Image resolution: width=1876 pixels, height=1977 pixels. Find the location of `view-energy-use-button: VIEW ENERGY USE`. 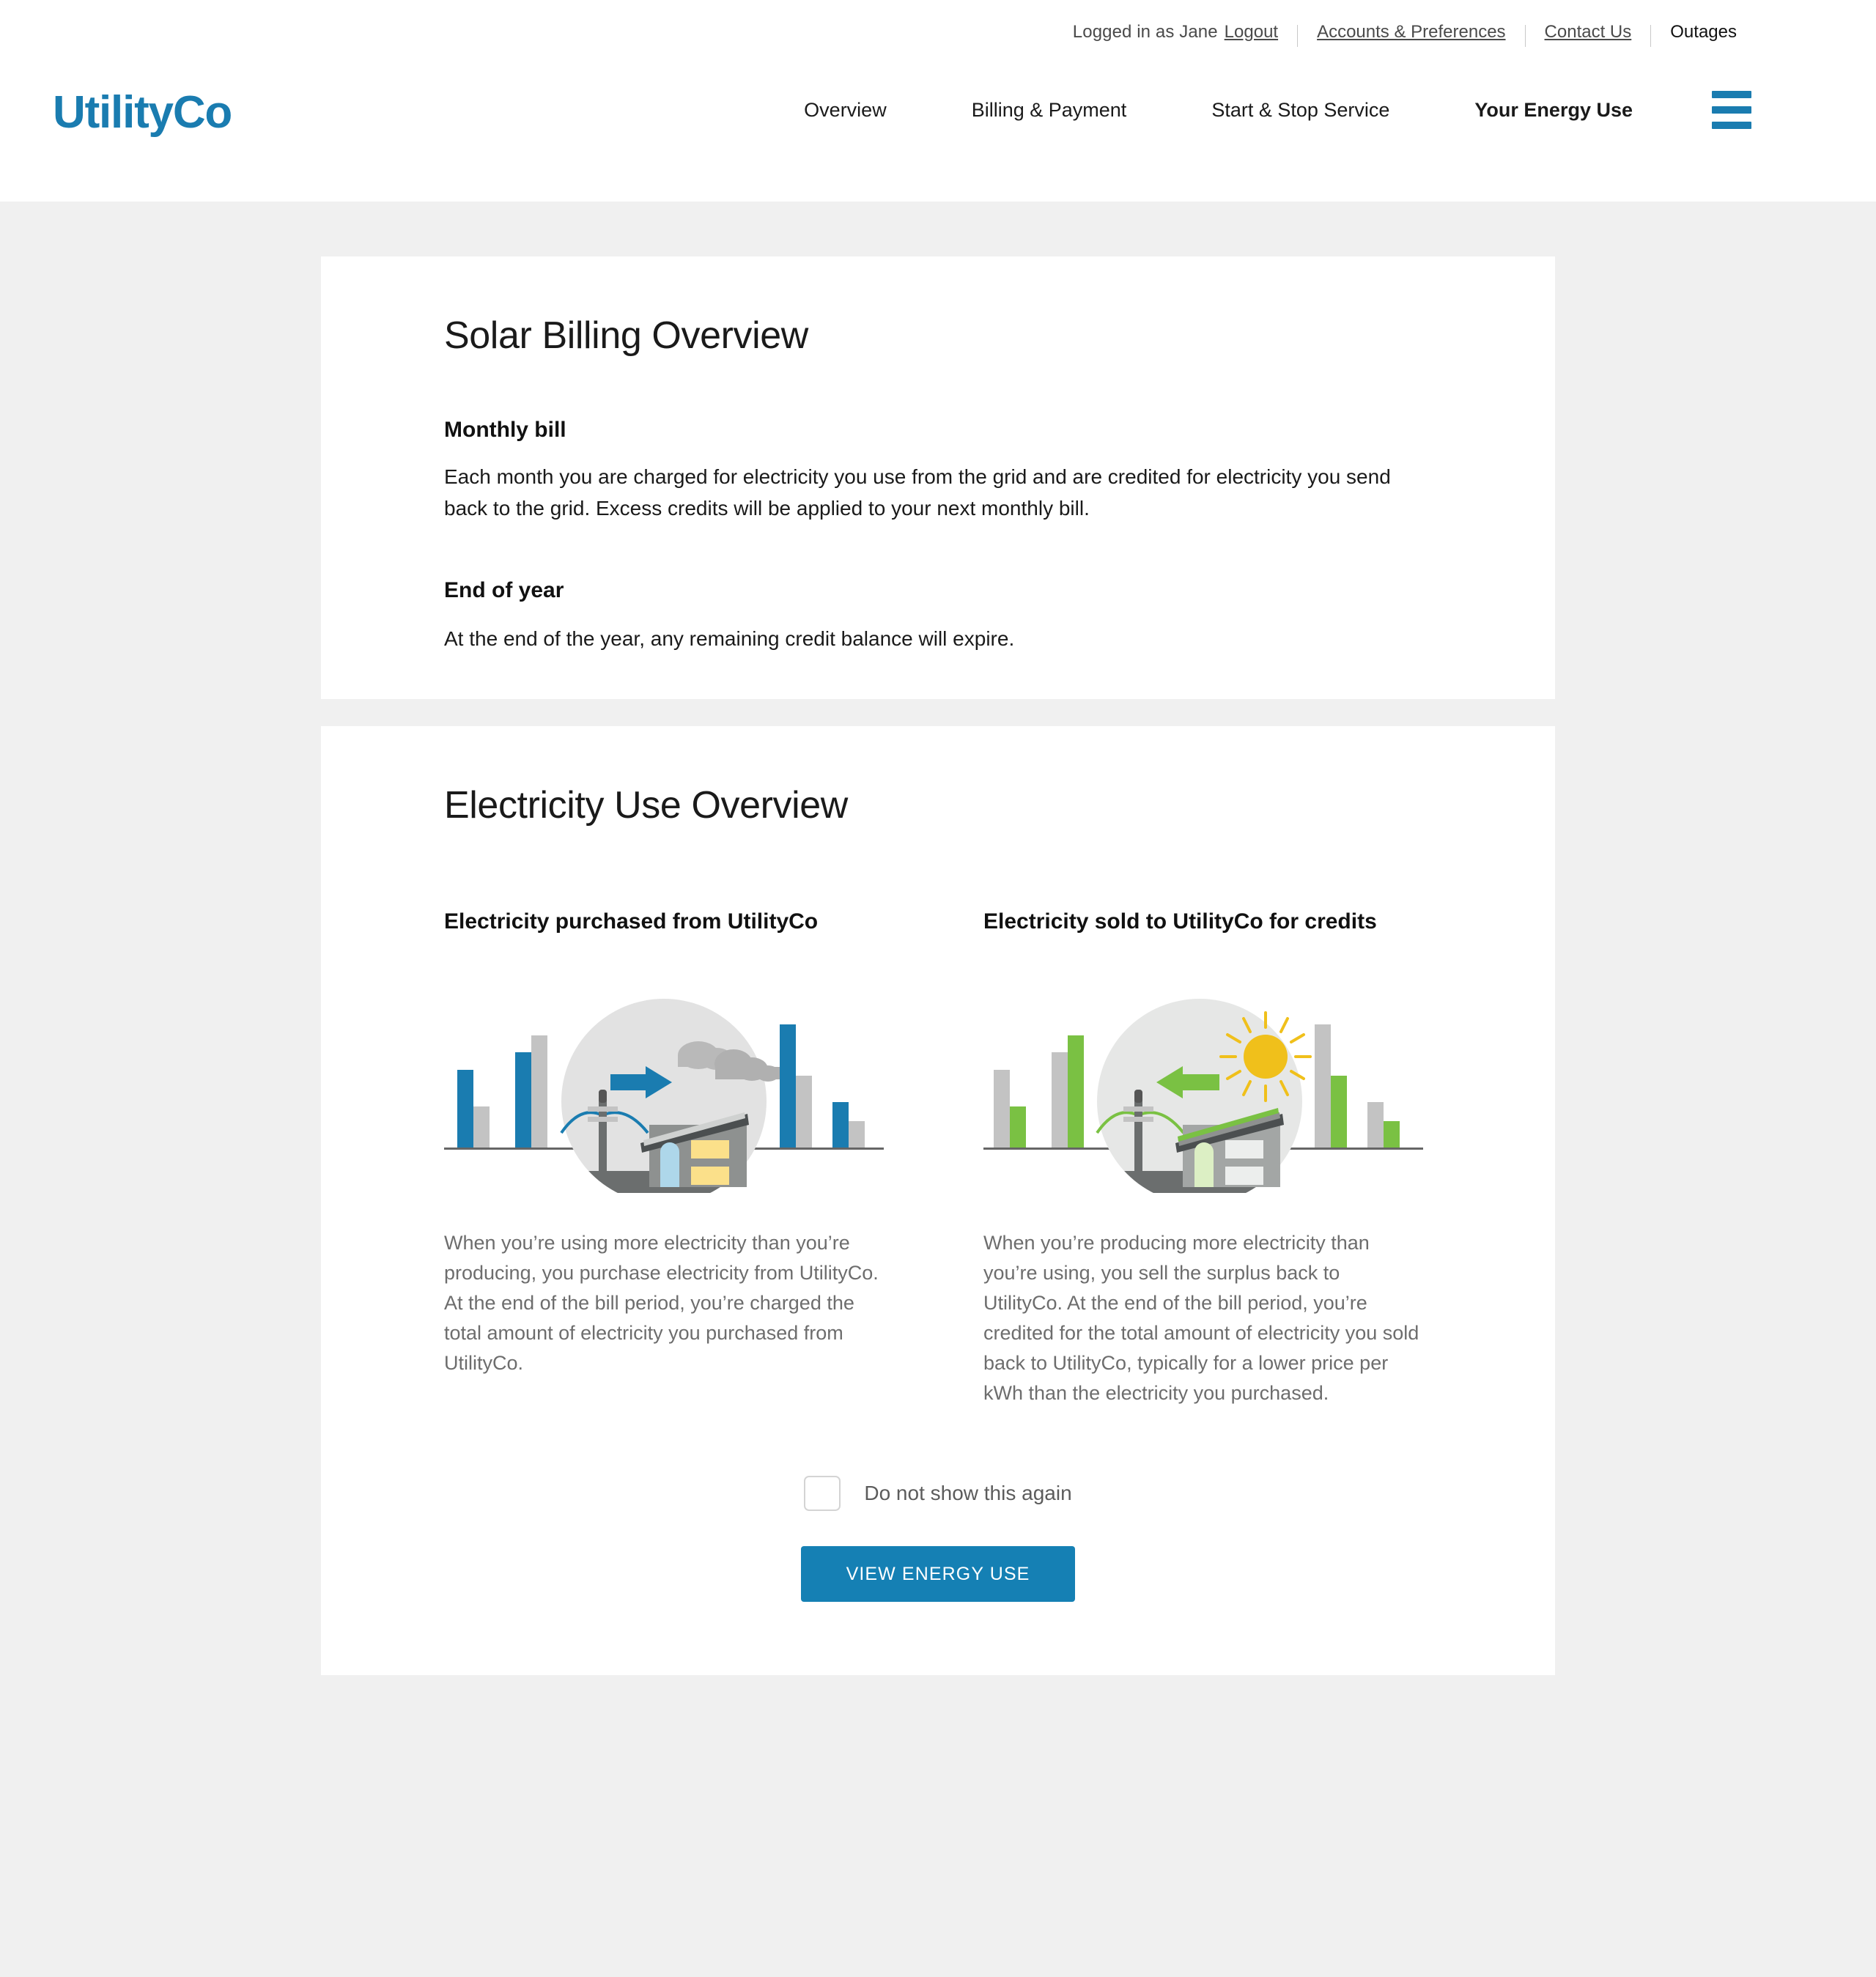

view-energy-use-button: VIEW ENERGY USE is located at coordinates (938, 1574).